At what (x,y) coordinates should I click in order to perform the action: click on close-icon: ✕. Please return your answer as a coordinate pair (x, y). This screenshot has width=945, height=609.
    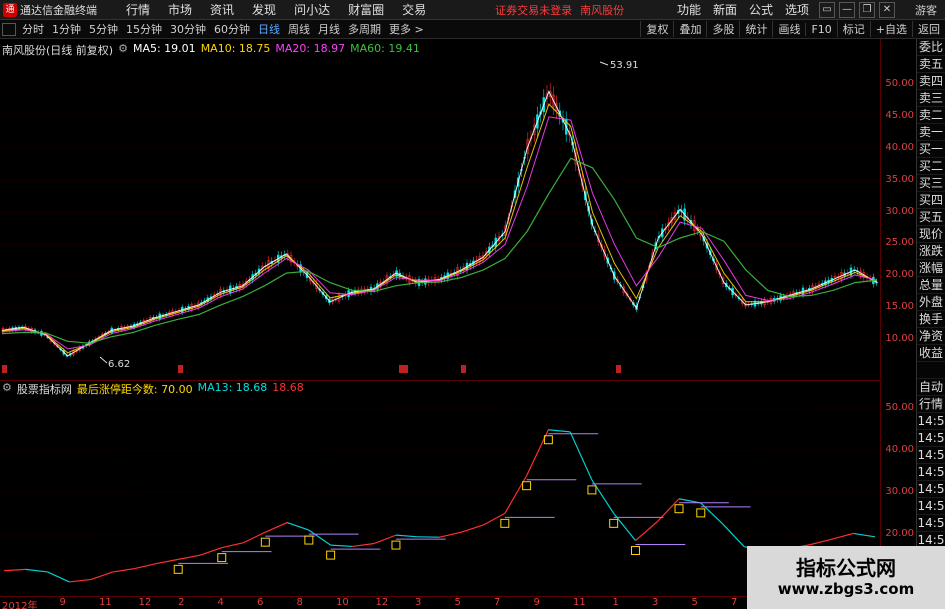
    Looking at the image, I should click on (887, 9).